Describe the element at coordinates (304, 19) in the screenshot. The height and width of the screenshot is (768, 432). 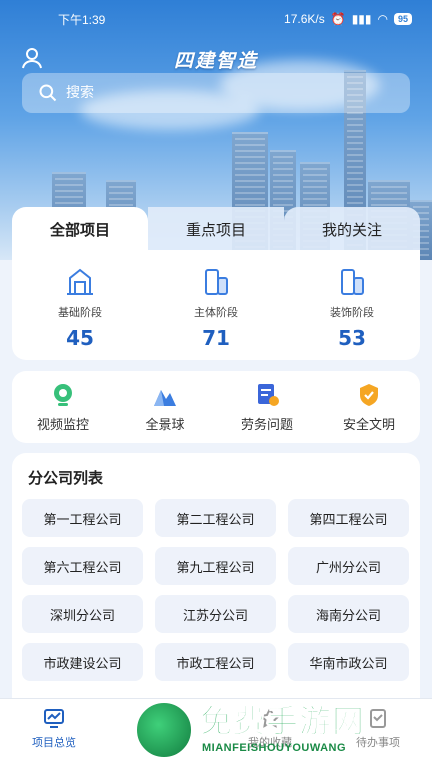
I see `network-speed: 17.6K/s` at that location.